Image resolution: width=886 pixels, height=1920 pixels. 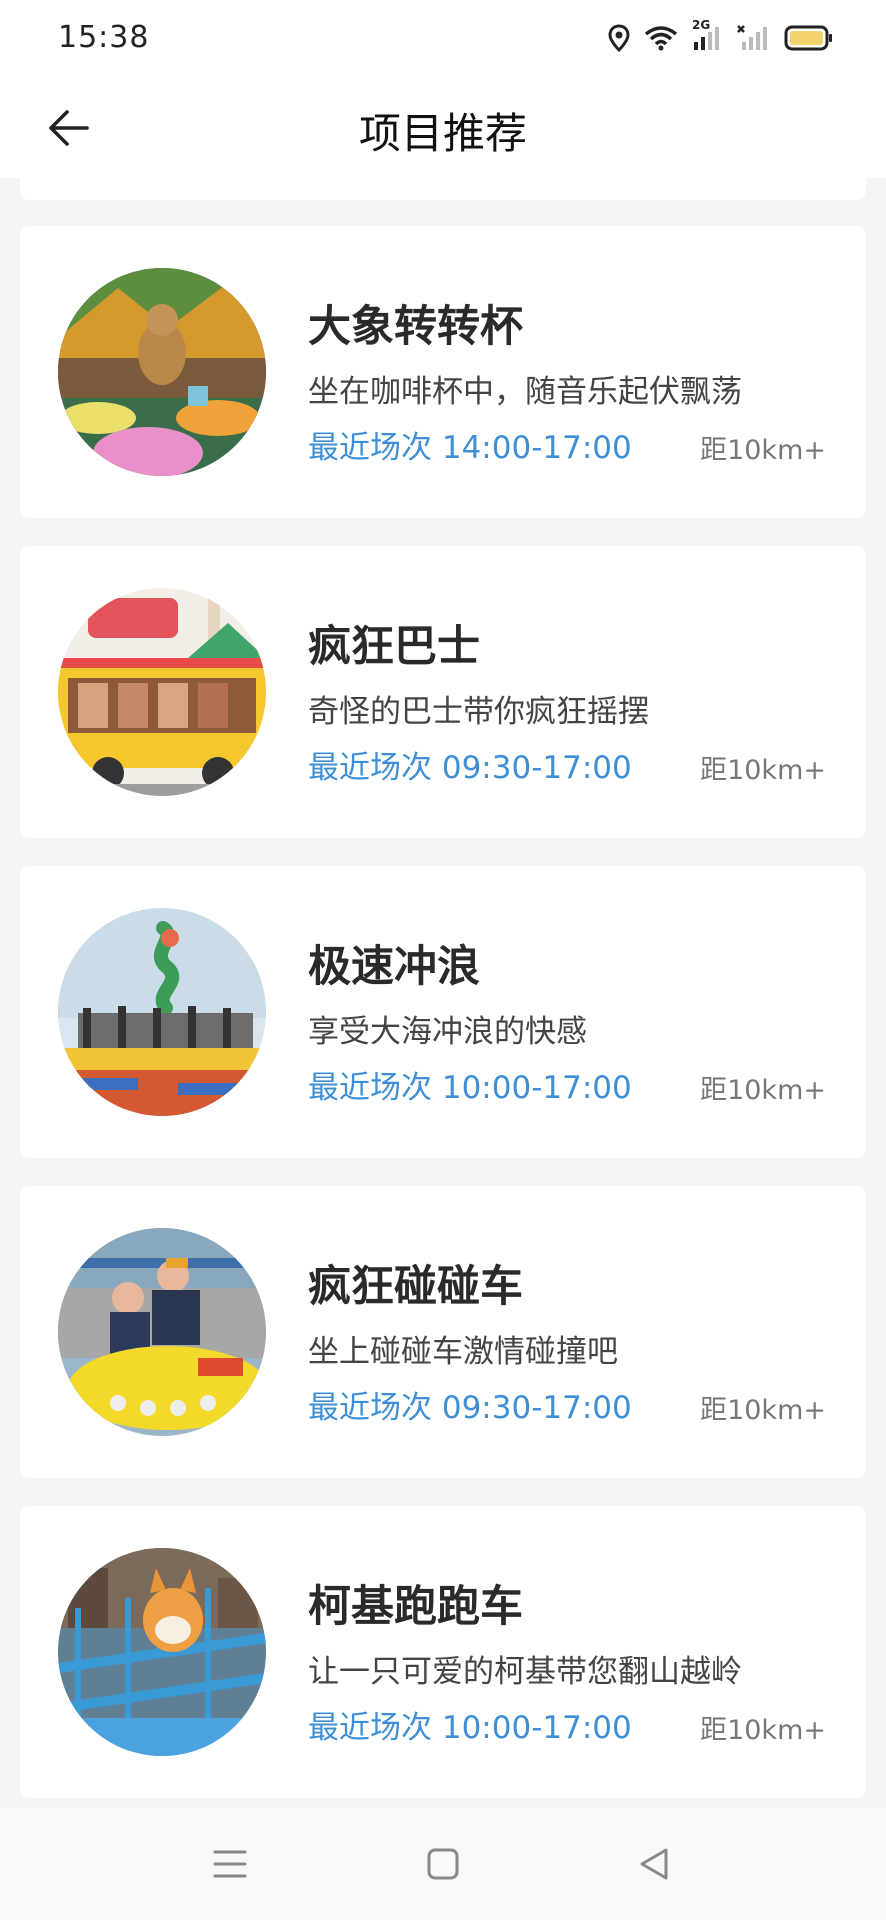 I want to click on signal-label: 2G, so click(x=701, y=25).